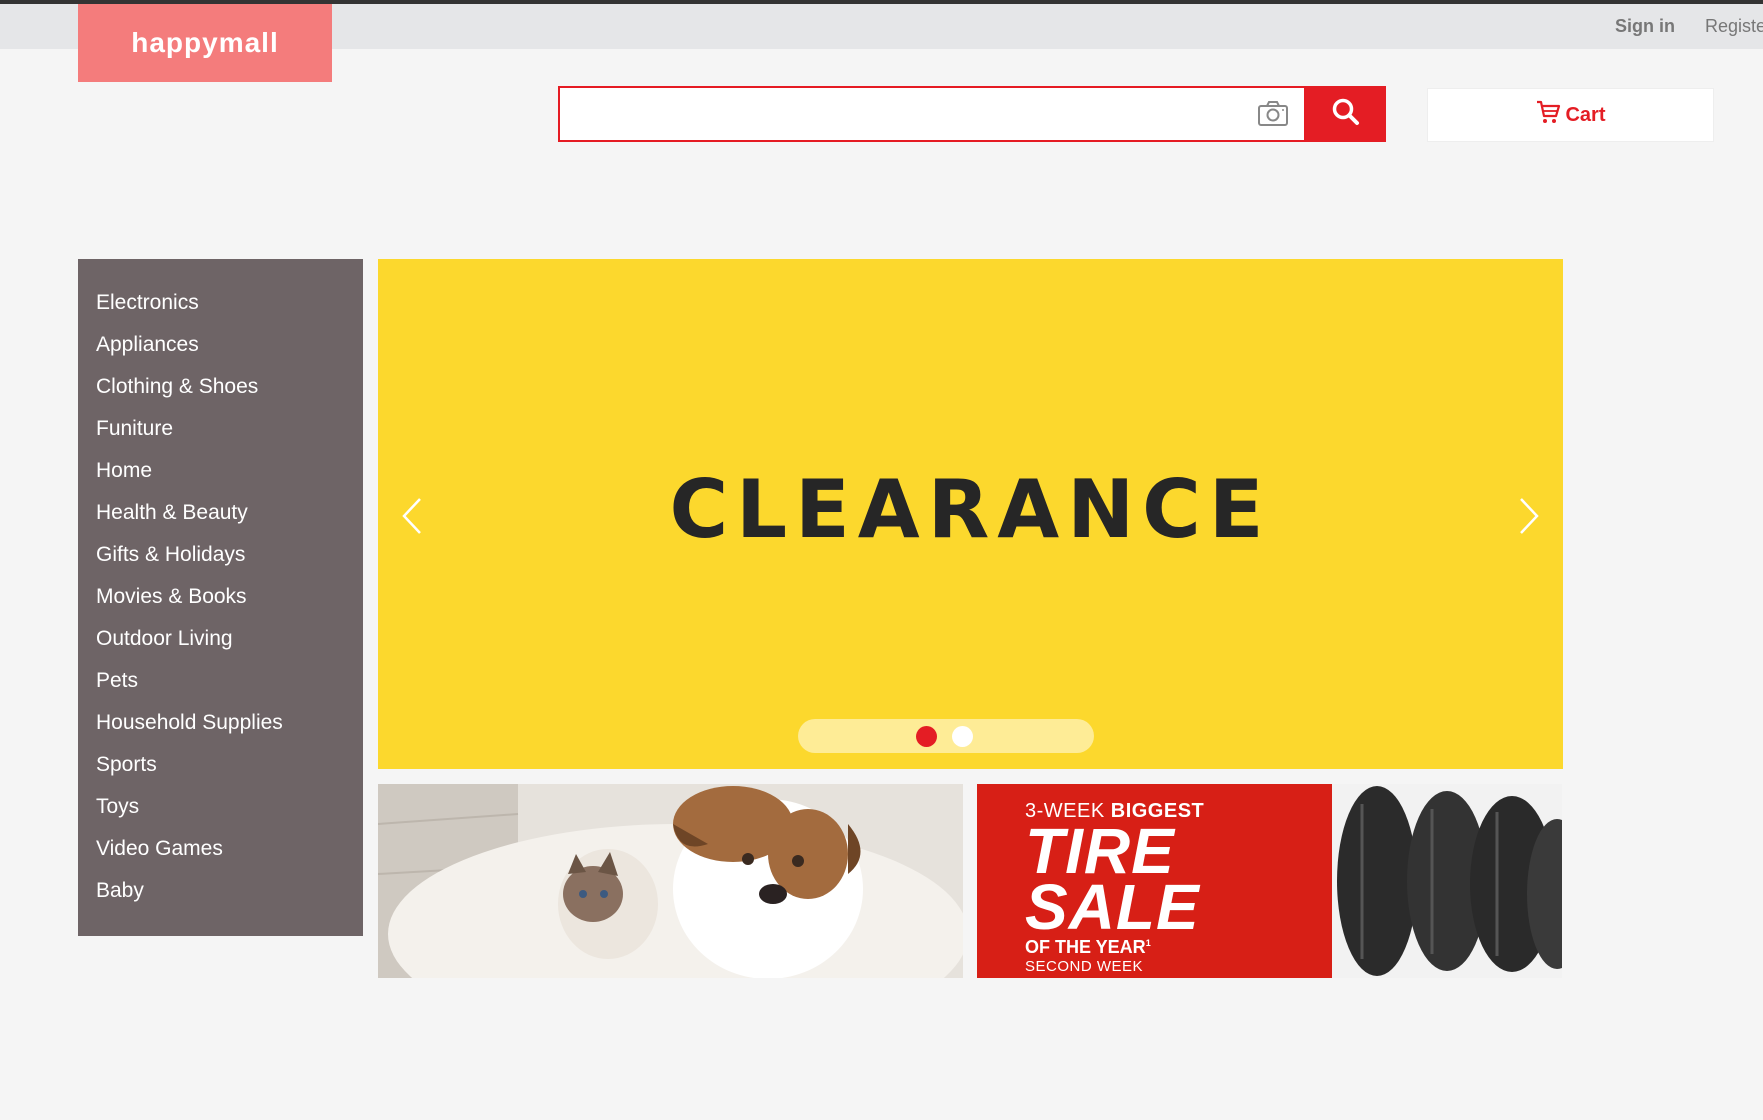 This screenshot has height=1120, width=1763. Describe the element at coordinates (1112, 907) in the screenshot. I see `tire-sale-line3: SALE` at that location.